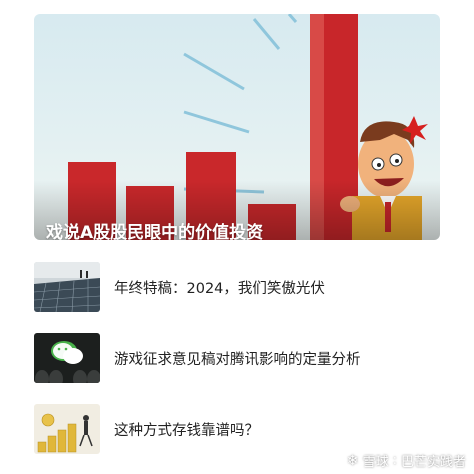  What do you see at coordinates (352, 460) in the screenshot?
I see `snowball-icon: ❄` at bounding box center [352, 460].